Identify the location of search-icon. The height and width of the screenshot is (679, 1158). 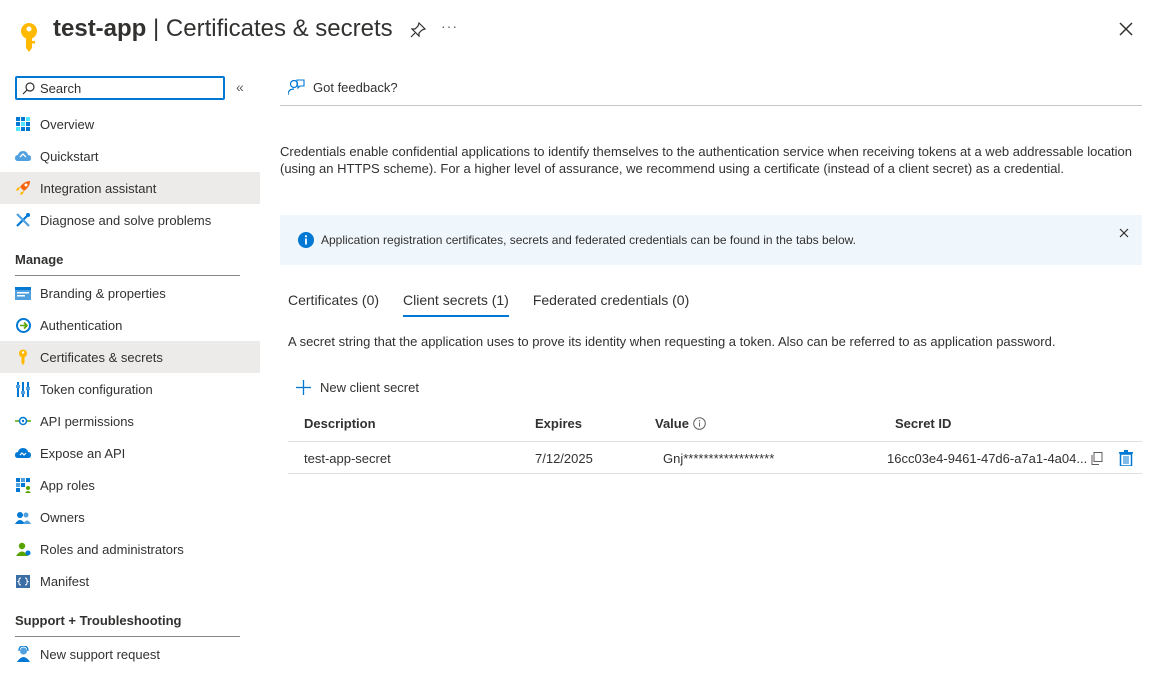
(28, 87).